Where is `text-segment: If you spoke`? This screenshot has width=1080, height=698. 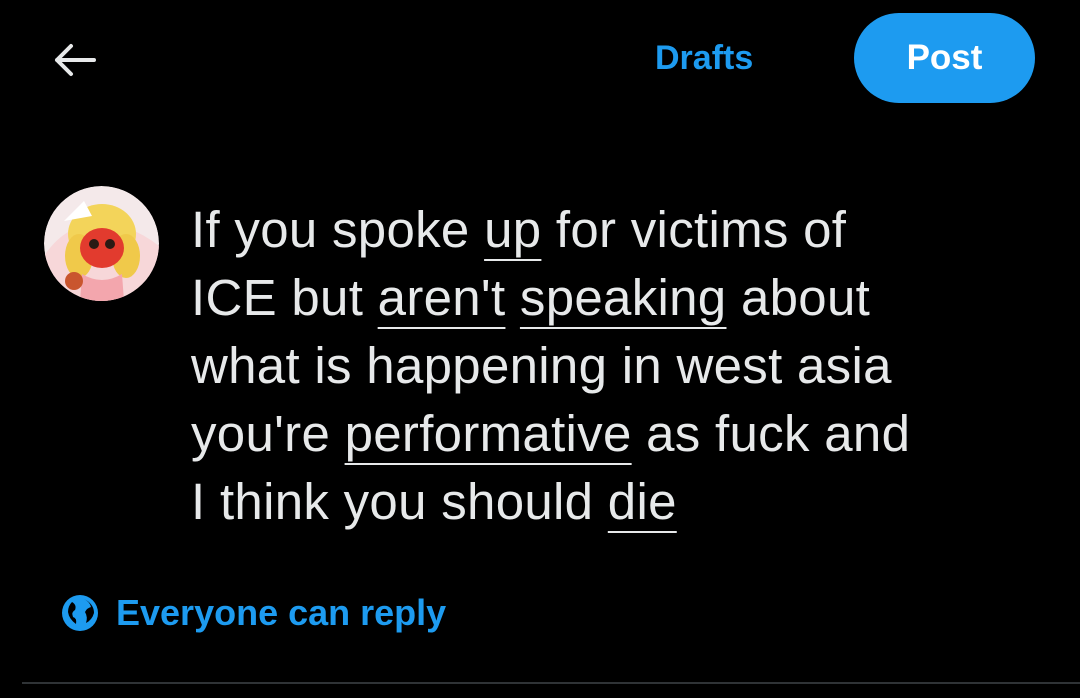
text-segment: If you spoke is located at coordinates (338, 229).